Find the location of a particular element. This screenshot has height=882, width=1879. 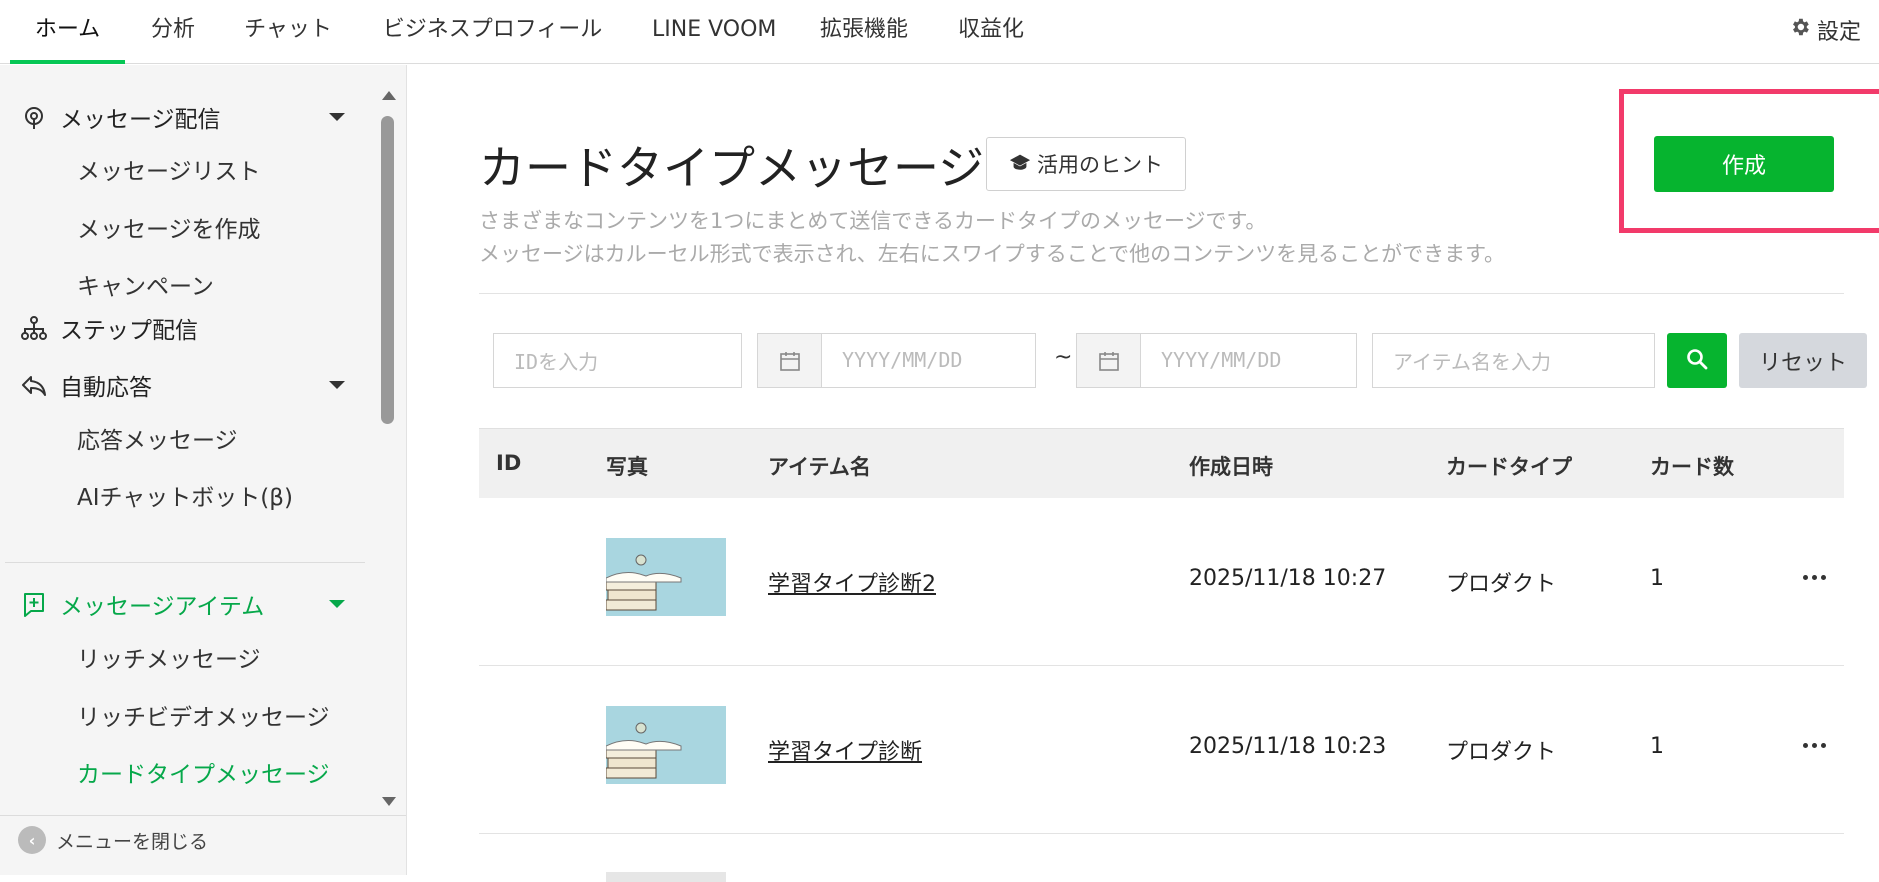

table-row: 学習タイプ診断 2025/11/18 10:23 プロダクト 1 is located at coordinates (1161, 750).